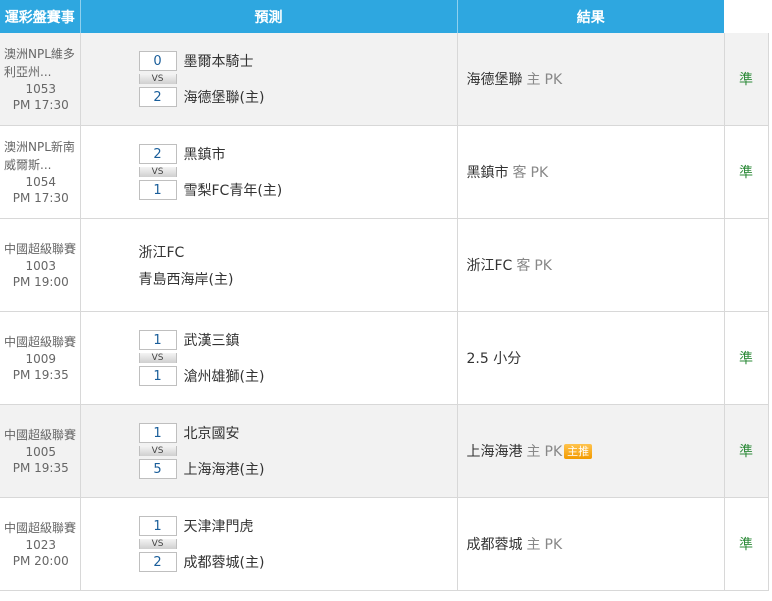  I want to click on match-cell: 1 武漢三鎮 VS 1 滄州雄獅(主), so click(269, 358).